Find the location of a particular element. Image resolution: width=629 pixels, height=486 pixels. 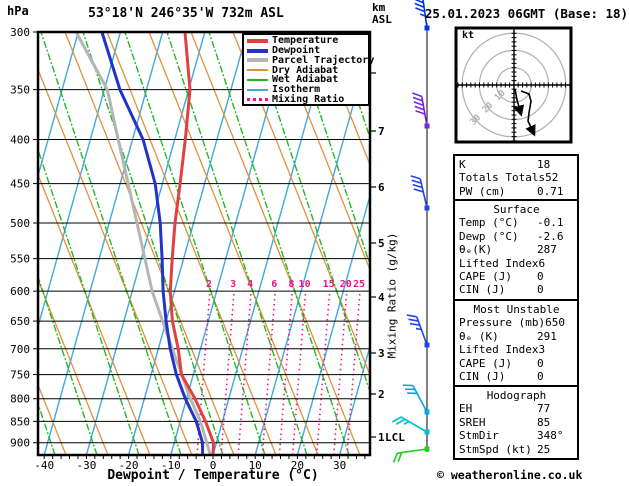

table-row: SREH 85 is located at coordinates (516, 422).